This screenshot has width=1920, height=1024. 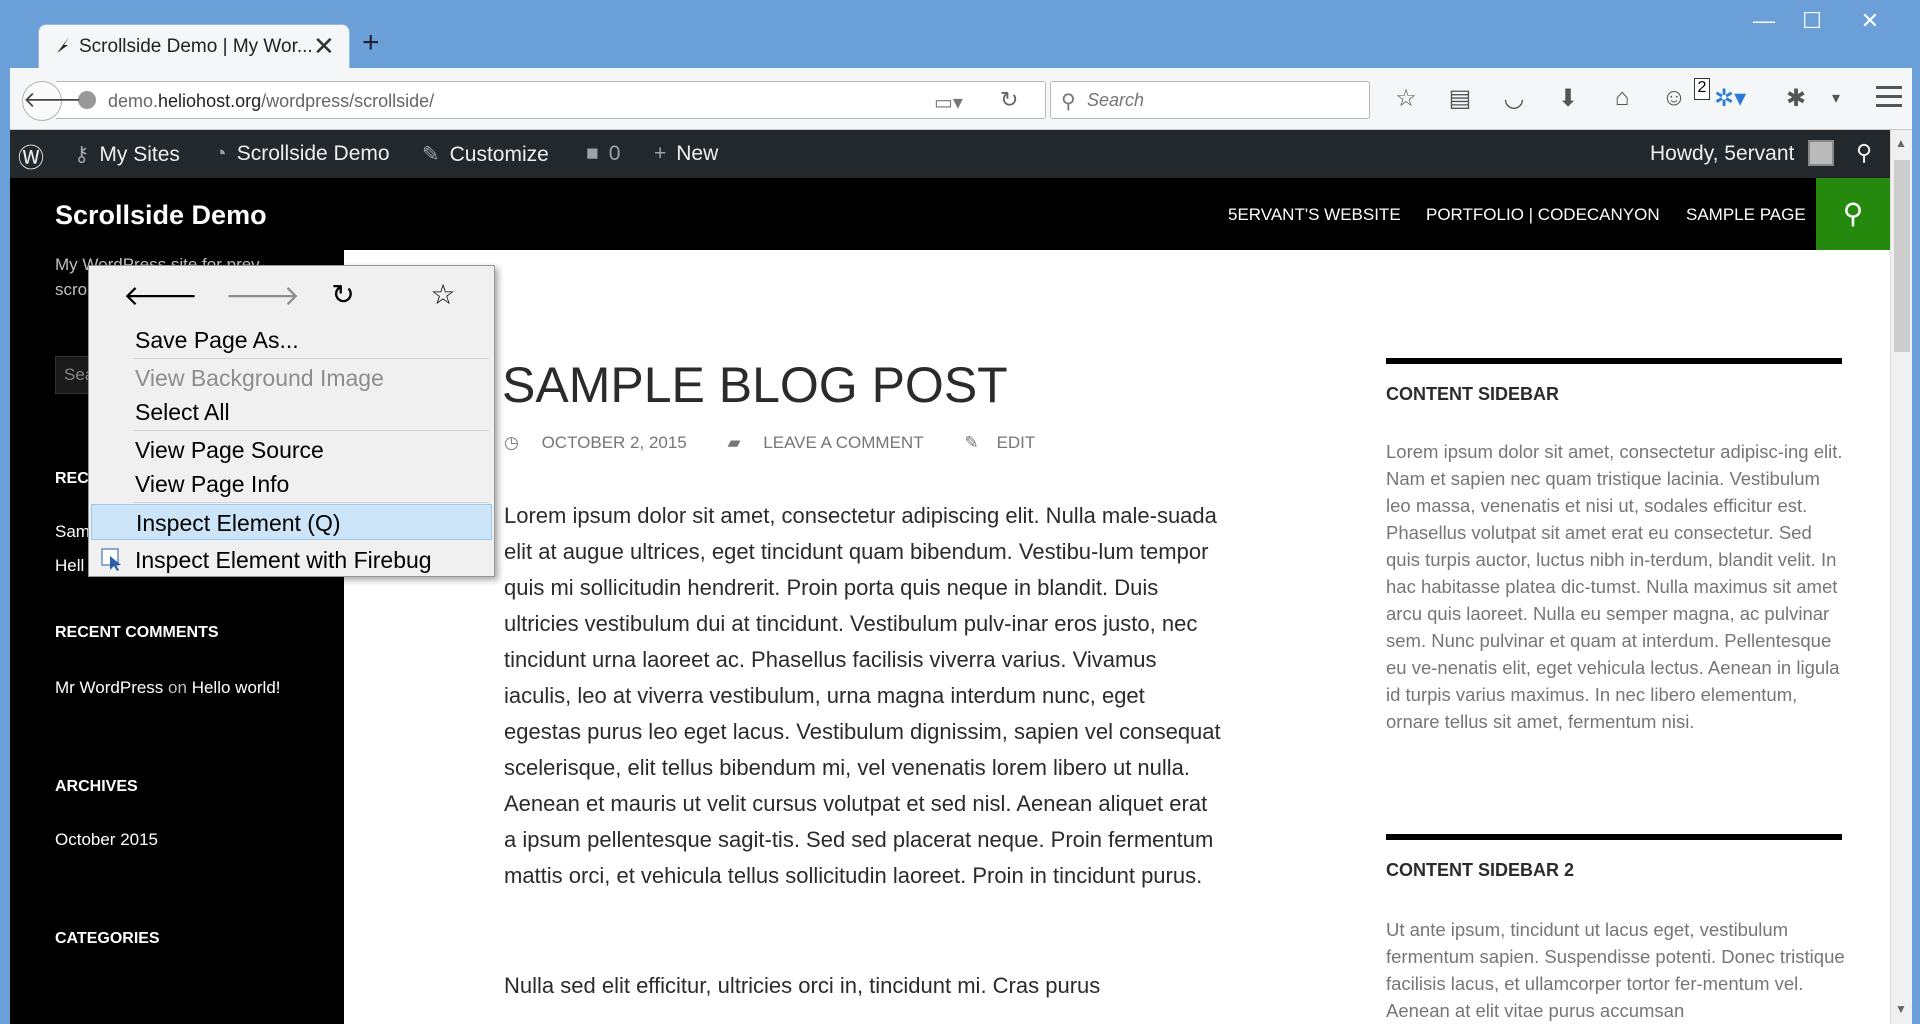 What do you see at coordinates (948, 102) in the screenshot?
I see `reader-view-icon: ▭▾` at bounding box center [948, 102].